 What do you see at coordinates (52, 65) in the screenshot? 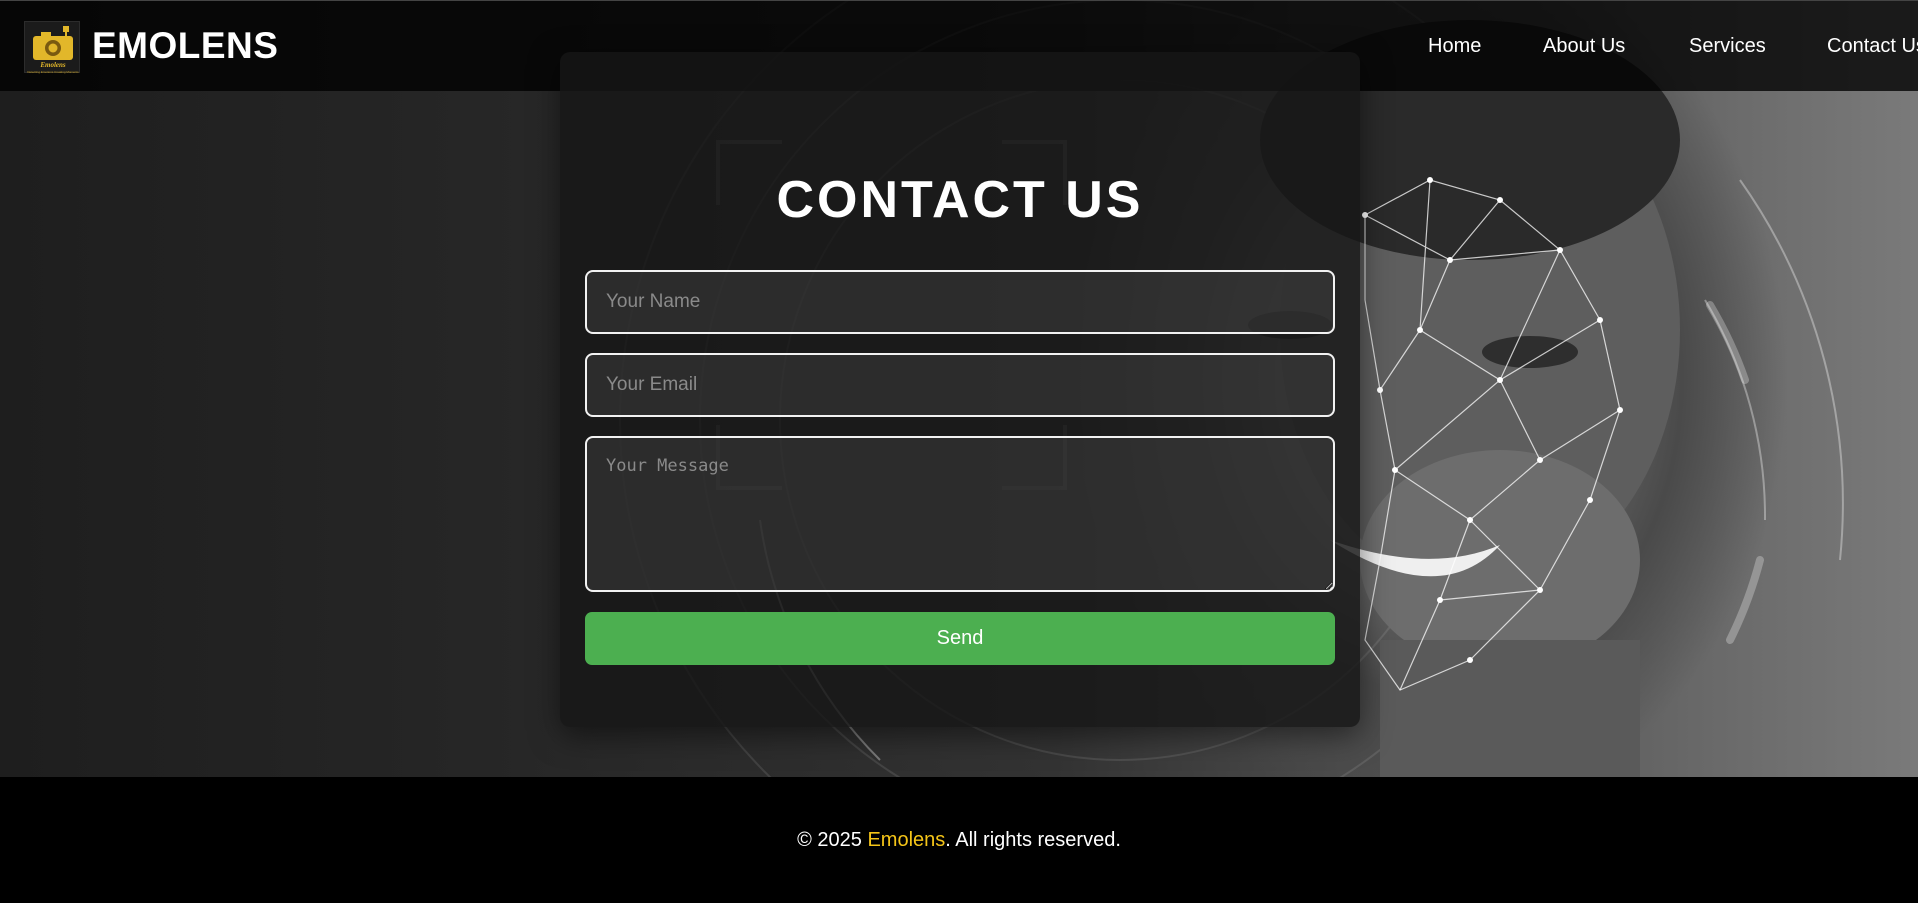
I see `logo-text: Emolens` at bounding box center [52, 65].